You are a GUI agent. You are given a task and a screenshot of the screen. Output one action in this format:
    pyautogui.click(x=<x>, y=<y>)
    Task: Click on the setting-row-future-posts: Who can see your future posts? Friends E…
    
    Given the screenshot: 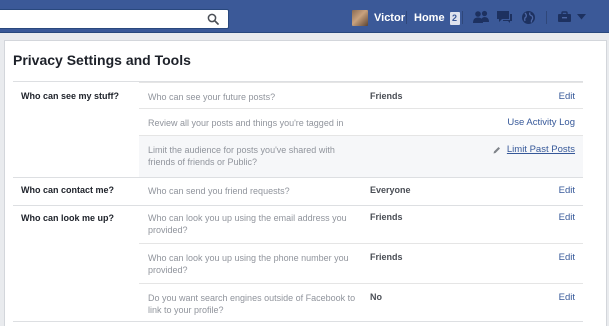 What is the action you would take?
    pyautogui.click(x=361, y=95)
    